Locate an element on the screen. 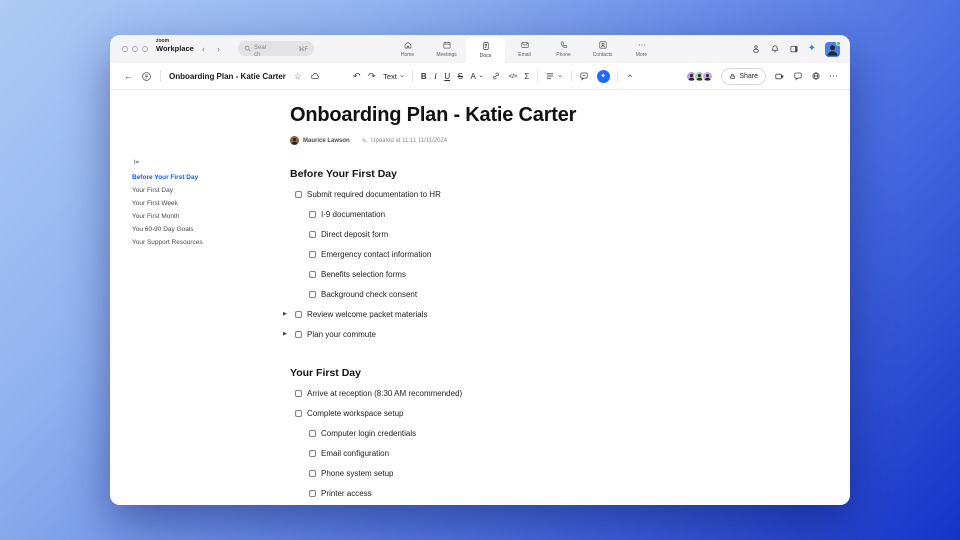 Image resolution: width=960 pixels, height=540 pixels. bold-button: B is located at coordinates (424, 76).